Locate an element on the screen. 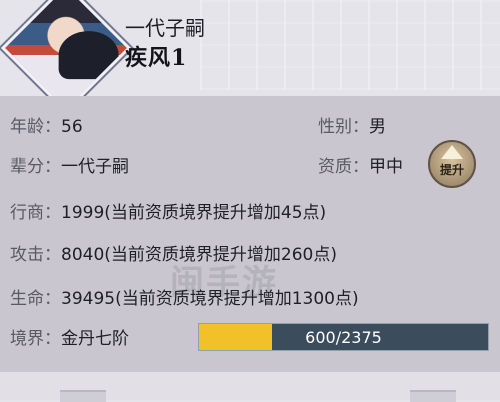 The height and width of the screenshot is (402, 500). footer-button-left is located at coordinates (83, 396).